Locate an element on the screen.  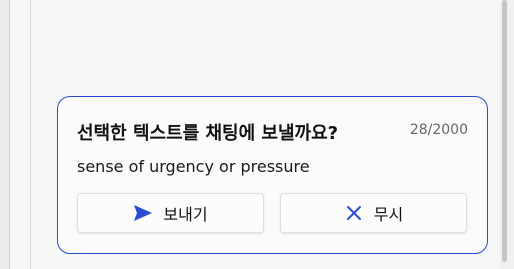
close-icon is located at coordinates (354, 213).